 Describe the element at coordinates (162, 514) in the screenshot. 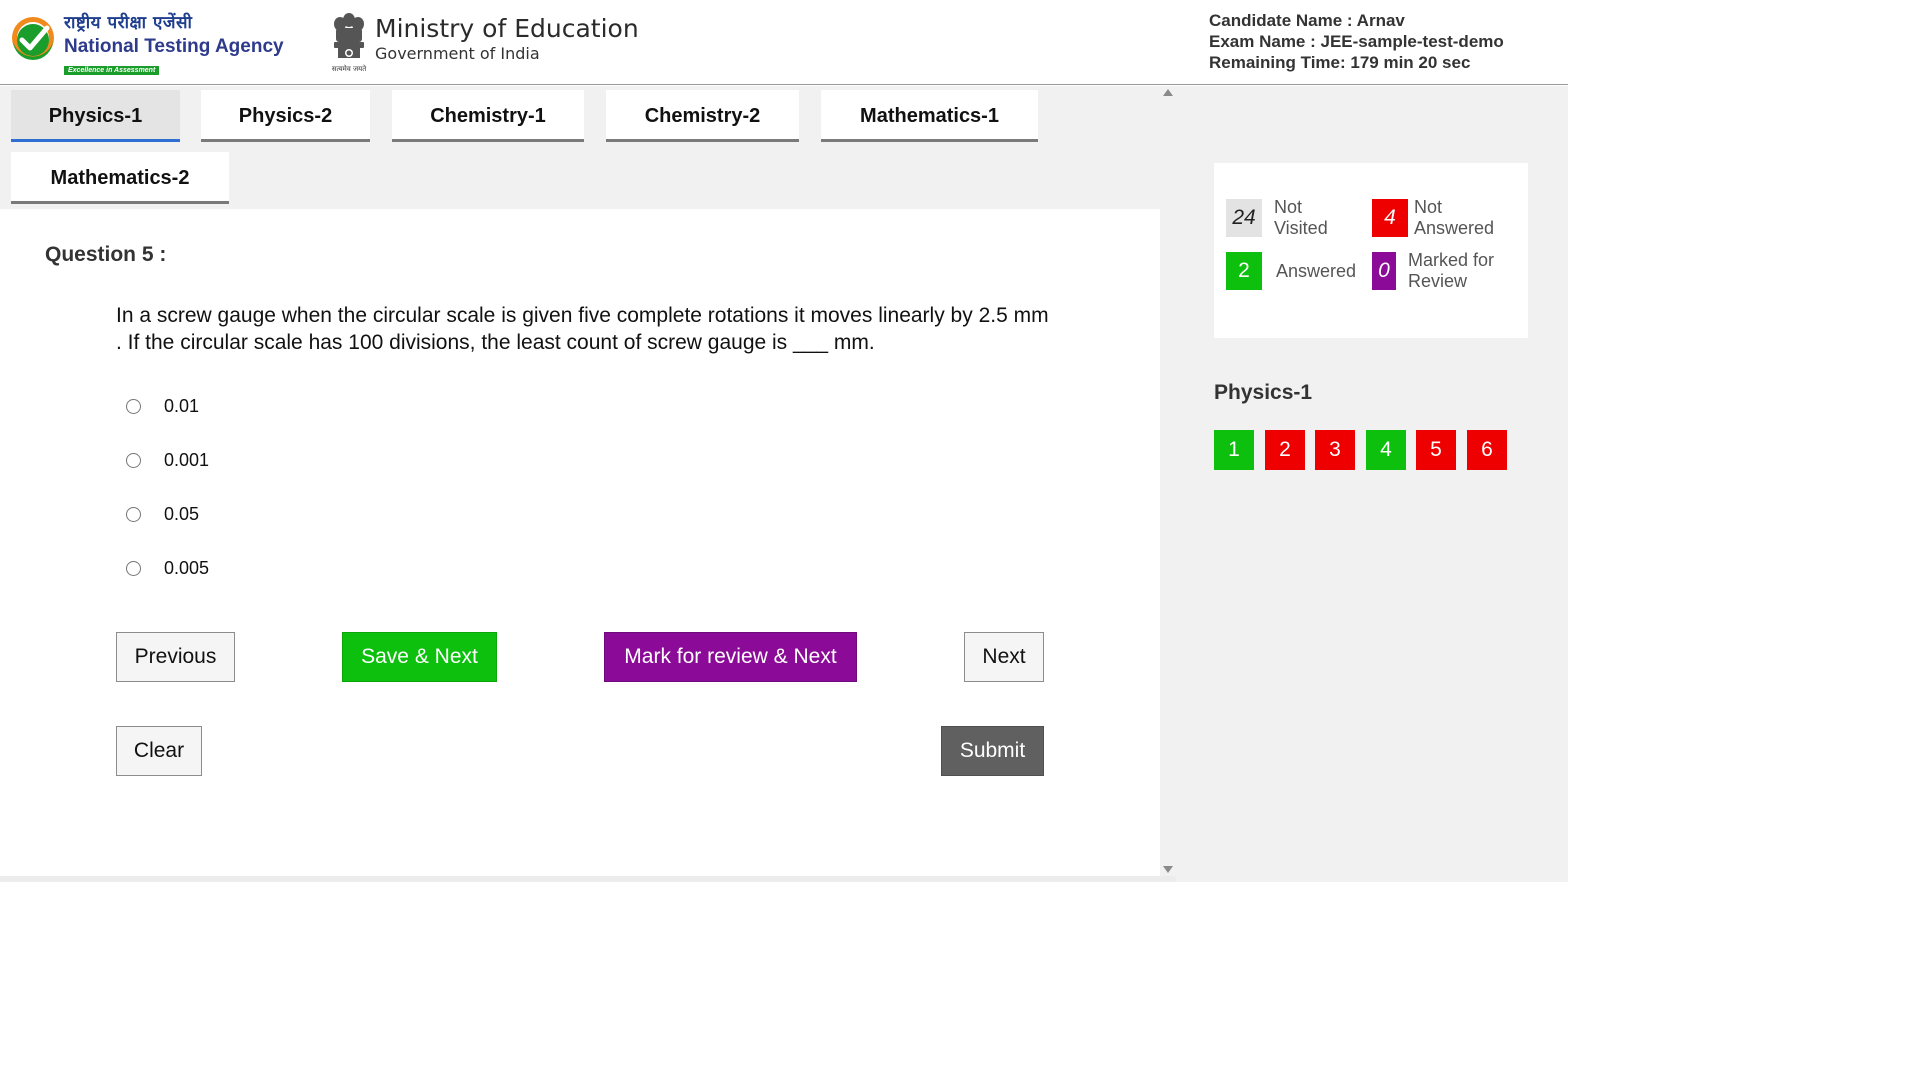

I see `option-3: 0.05` at that location.